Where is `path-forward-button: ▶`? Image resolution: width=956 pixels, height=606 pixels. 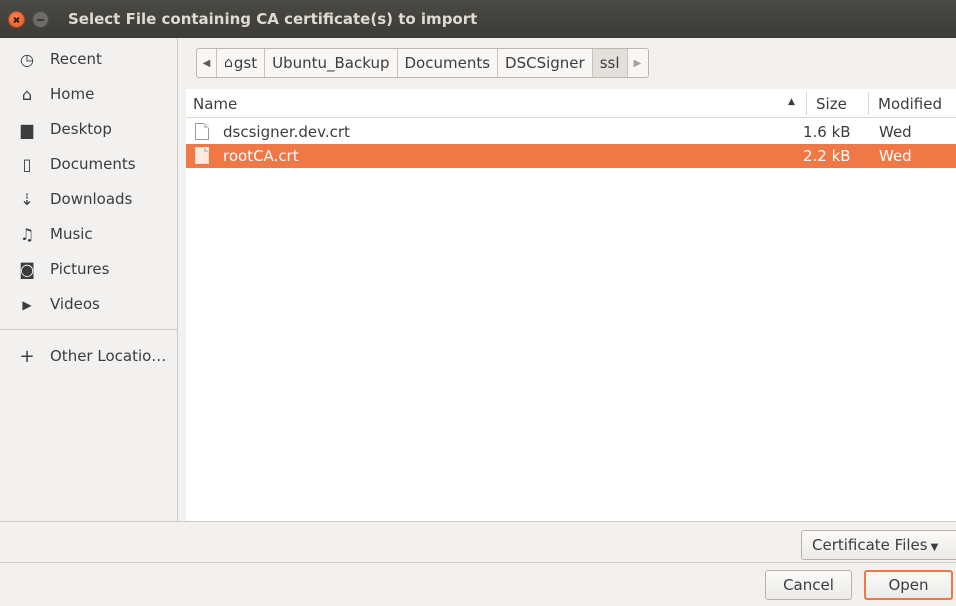 path-forward-button: ▶ is located at coordinates (638, 63).